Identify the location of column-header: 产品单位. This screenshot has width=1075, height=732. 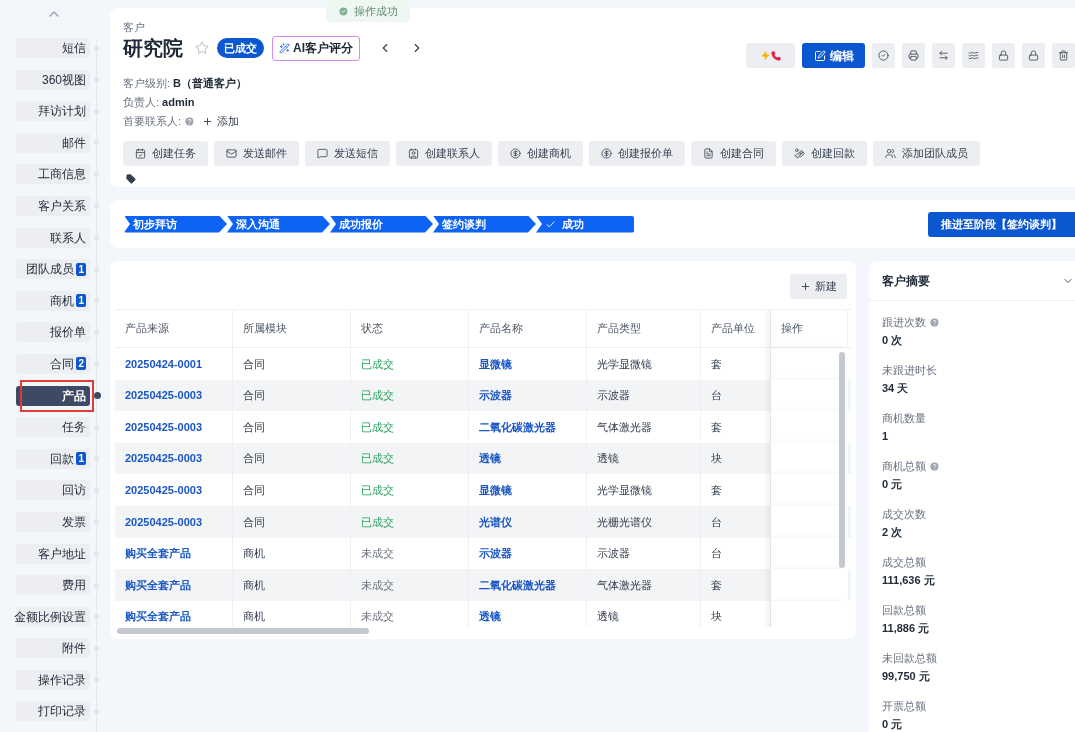
(736, 328).